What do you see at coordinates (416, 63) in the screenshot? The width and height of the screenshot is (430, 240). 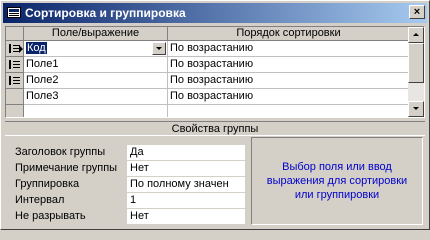 I see `scroll-thumb` at bounding box center [416, 63].